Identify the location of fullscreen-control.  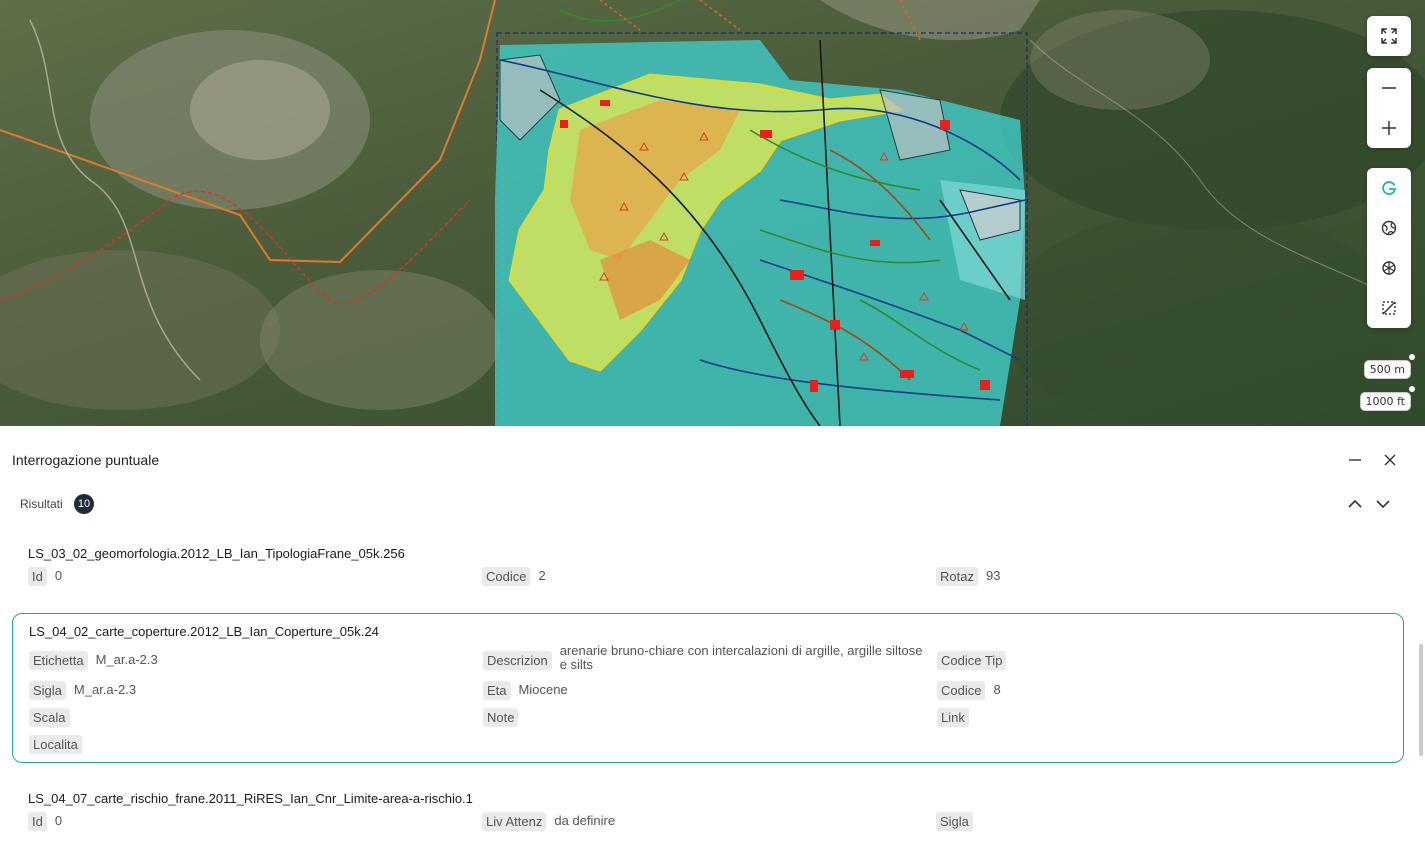
(1389, 36).